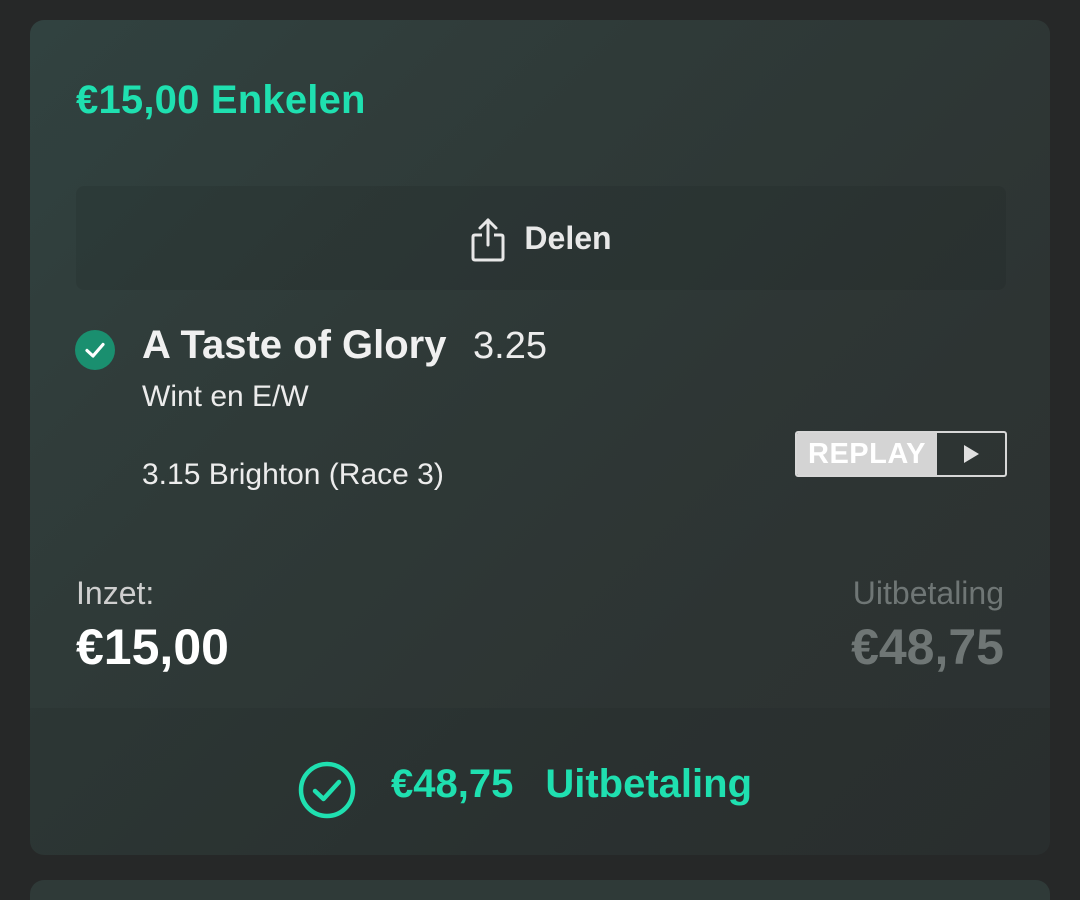  Describe the element at coordinates (293, 474) in the screenshot. I see `event-name: 3.15 Brighton (Race 3)` at that location.